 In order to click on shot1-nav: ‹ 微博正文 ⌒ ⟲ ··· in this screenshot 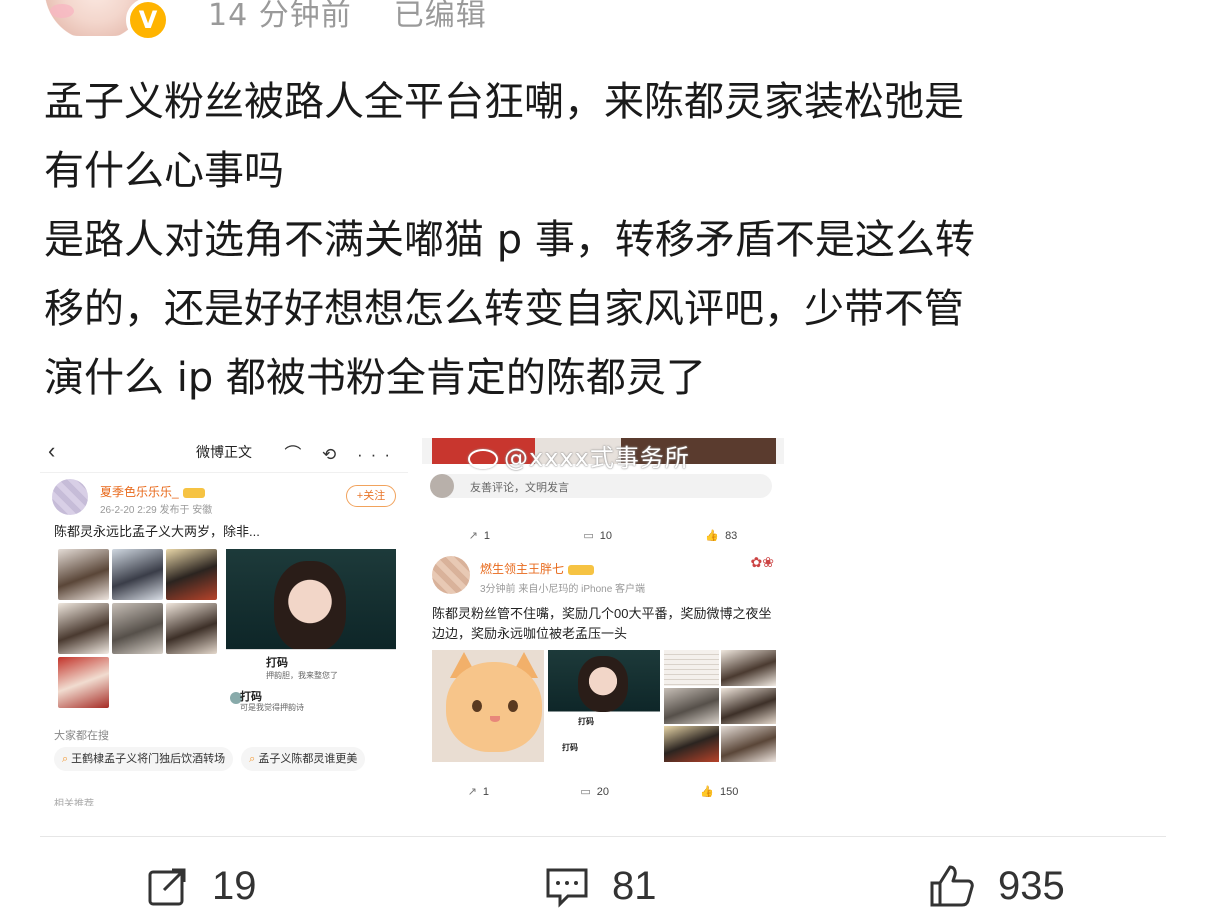, I will do `click(224, 451)`.